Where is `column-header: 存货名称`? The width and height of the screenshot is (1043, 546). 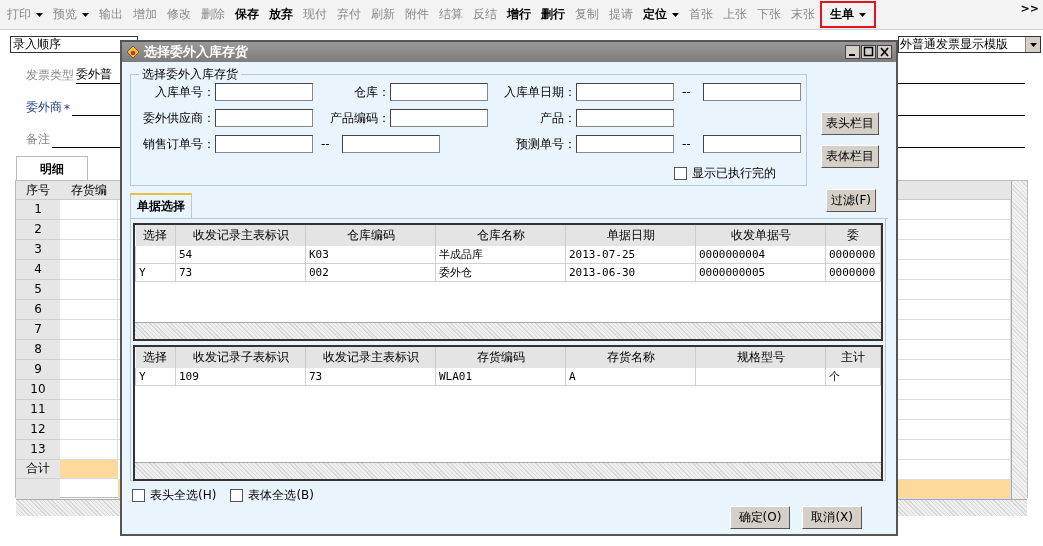
column-header: 存货名称 is located at coordinates (630, 357).